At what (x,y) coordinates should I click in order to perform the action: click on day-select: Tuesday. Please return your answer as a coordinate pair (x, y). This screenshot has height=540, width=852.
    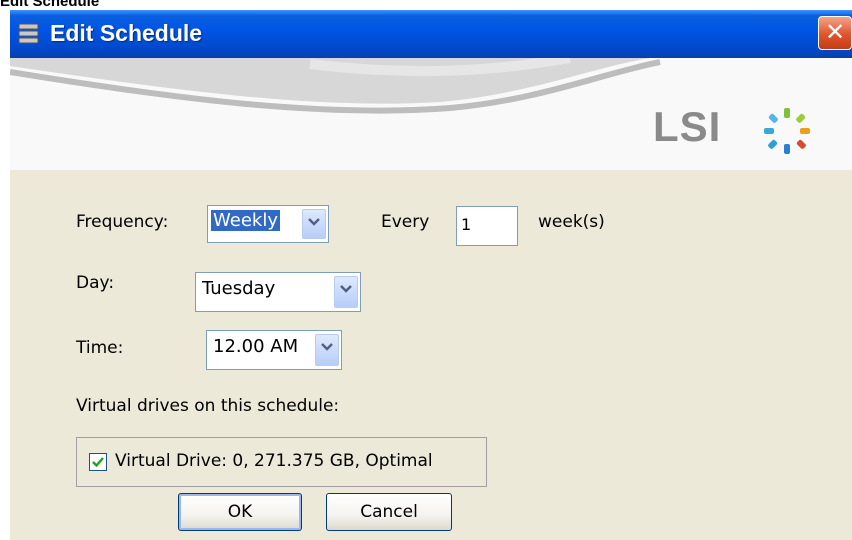
    Looking at the image, I should click on (278, 292).